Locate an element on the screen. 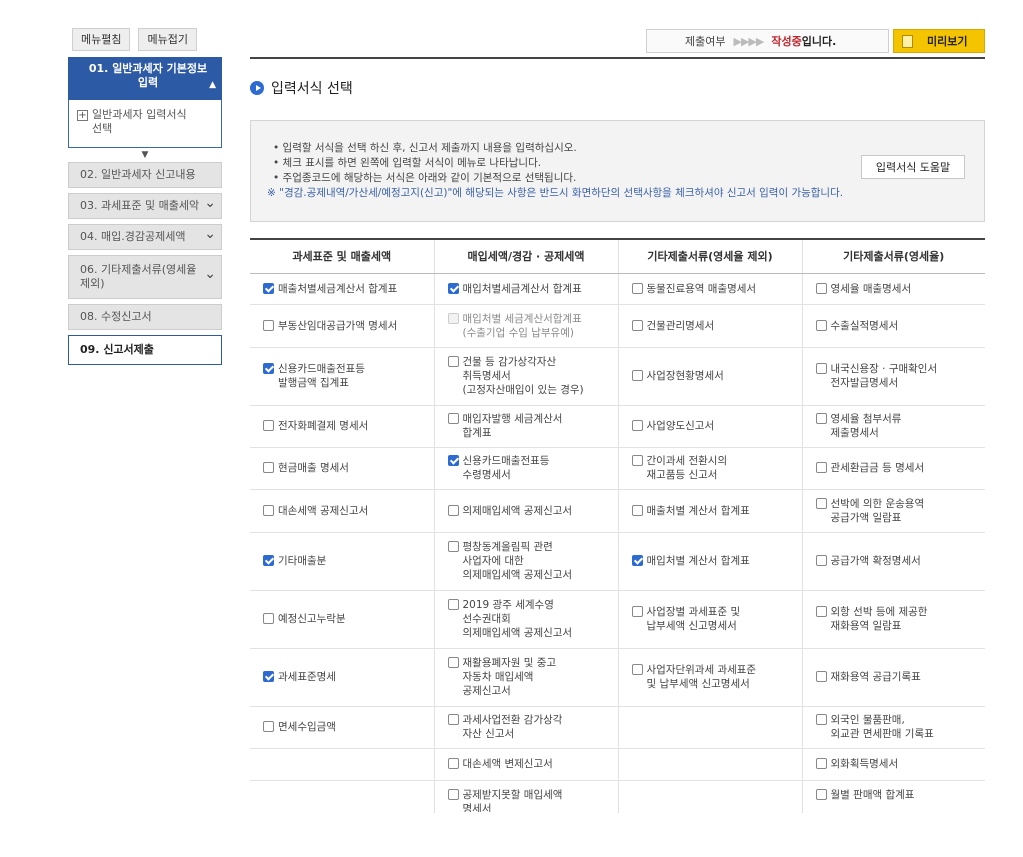 The height and width of the screenshot is (857, 1023). form-option: 대손세액 변제신고서 is located at coordinates (532, 764).